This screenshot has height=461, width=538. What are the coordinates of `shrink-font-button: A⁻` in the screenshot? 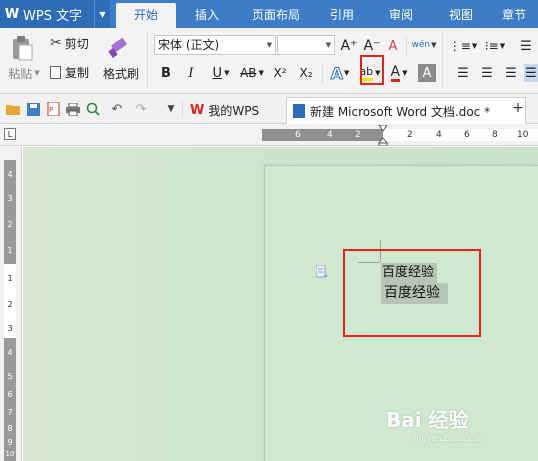 It's located at (372, 46).